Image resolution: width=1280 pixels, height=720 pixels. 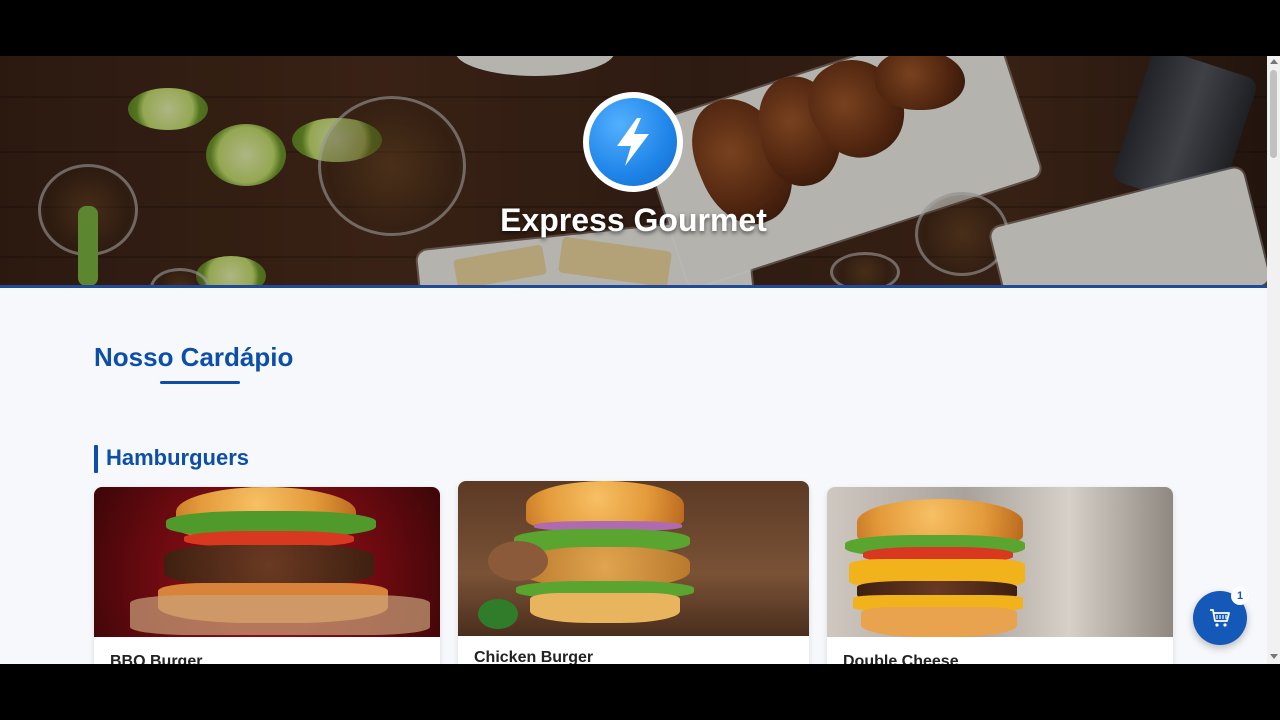 What do you see at coordinates (96, 459) in the screenshot?
I see `category-accent-bar` at bounding box center [96, 459].